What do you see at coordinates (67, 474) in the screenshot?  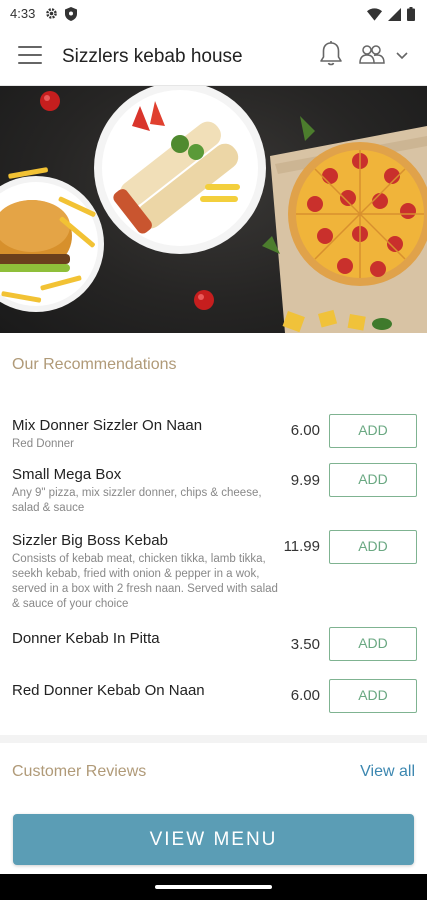 I see `item-name: Small Mega Box` at bounding box center [67, 474].